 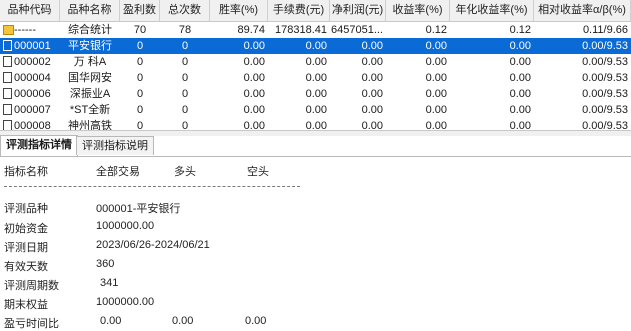 I want to click on column-header-profit: 净利润(元), so click(x=358, y=10).